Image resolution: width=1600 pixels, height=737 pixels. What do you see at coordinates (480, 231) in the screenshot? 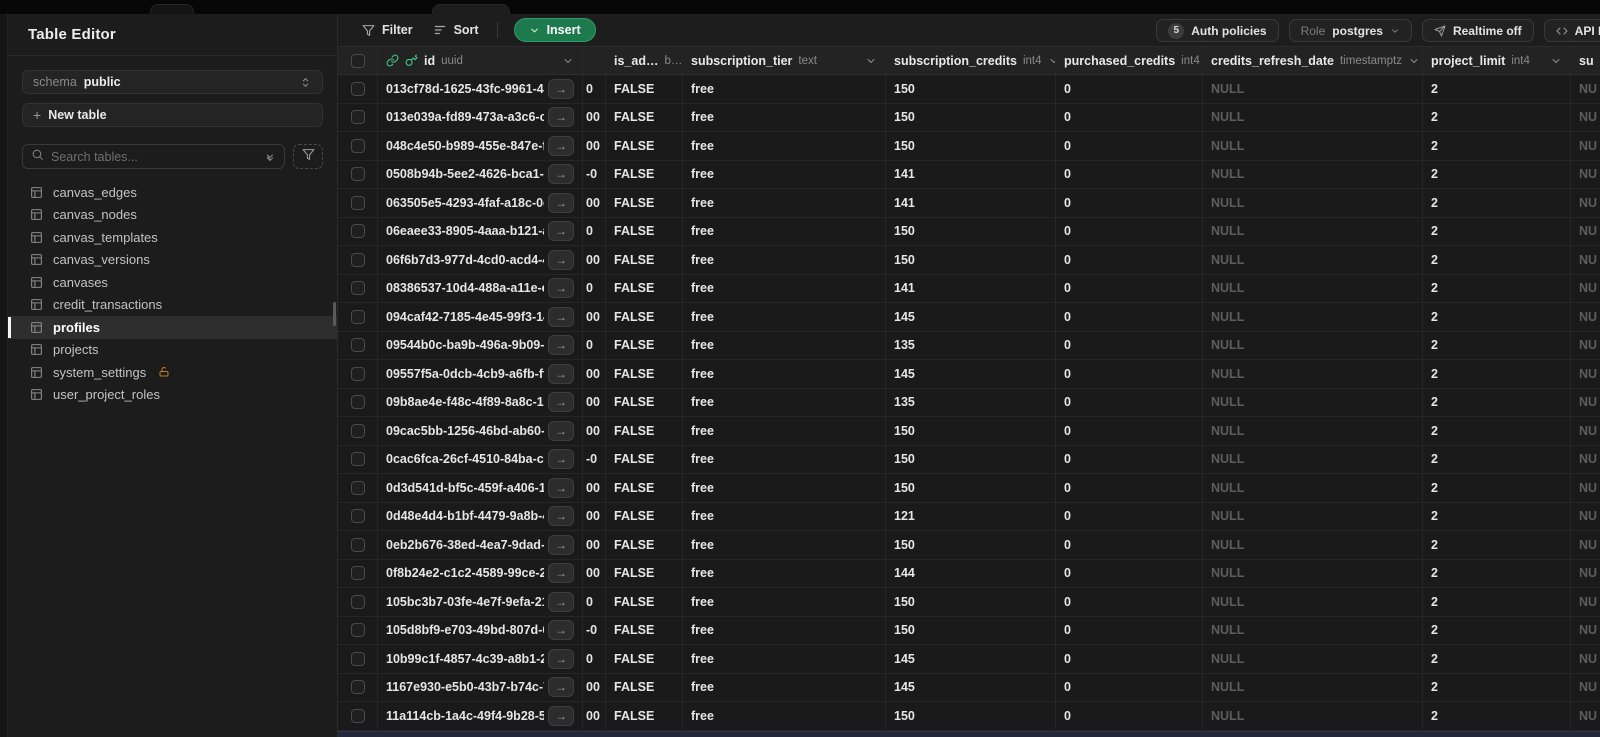
I see `cell-id: 06eaee33-8905-4aaa-b121-ab552… →` at bounding box center [480, 231].